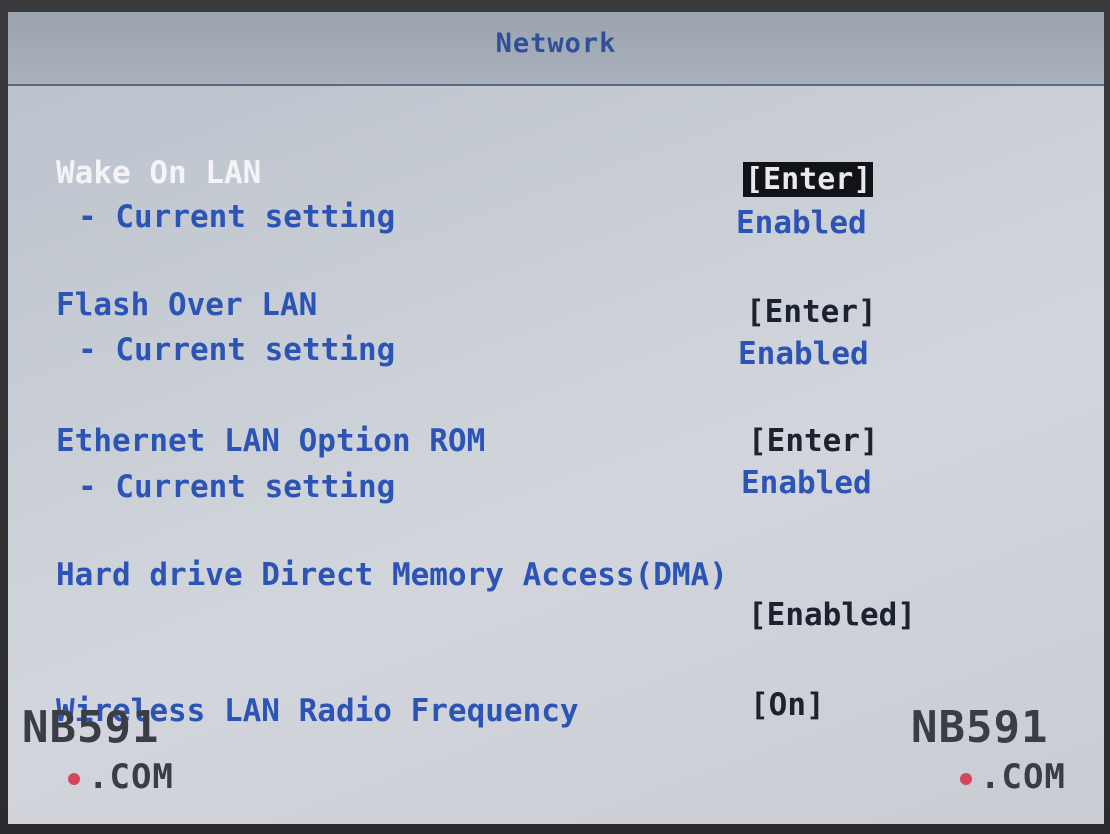  I want to click on flash-over-lan-current-setting-label: - Current setting, so click(237, 350).